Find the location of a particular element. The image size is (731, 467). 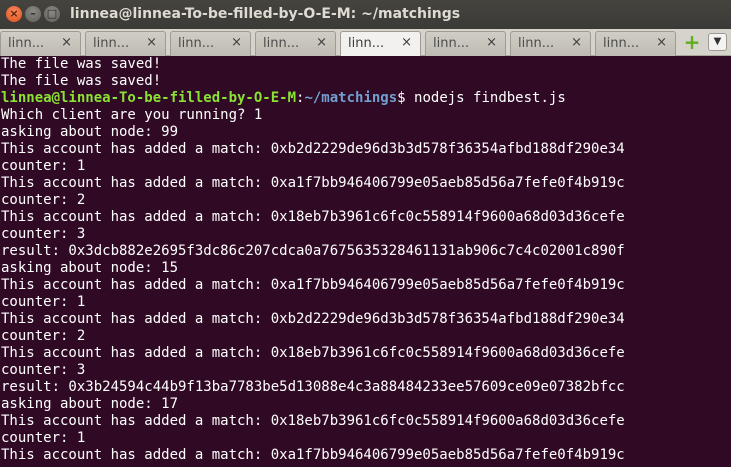

tab-8: linn... × is located at coordinates (635, 43).